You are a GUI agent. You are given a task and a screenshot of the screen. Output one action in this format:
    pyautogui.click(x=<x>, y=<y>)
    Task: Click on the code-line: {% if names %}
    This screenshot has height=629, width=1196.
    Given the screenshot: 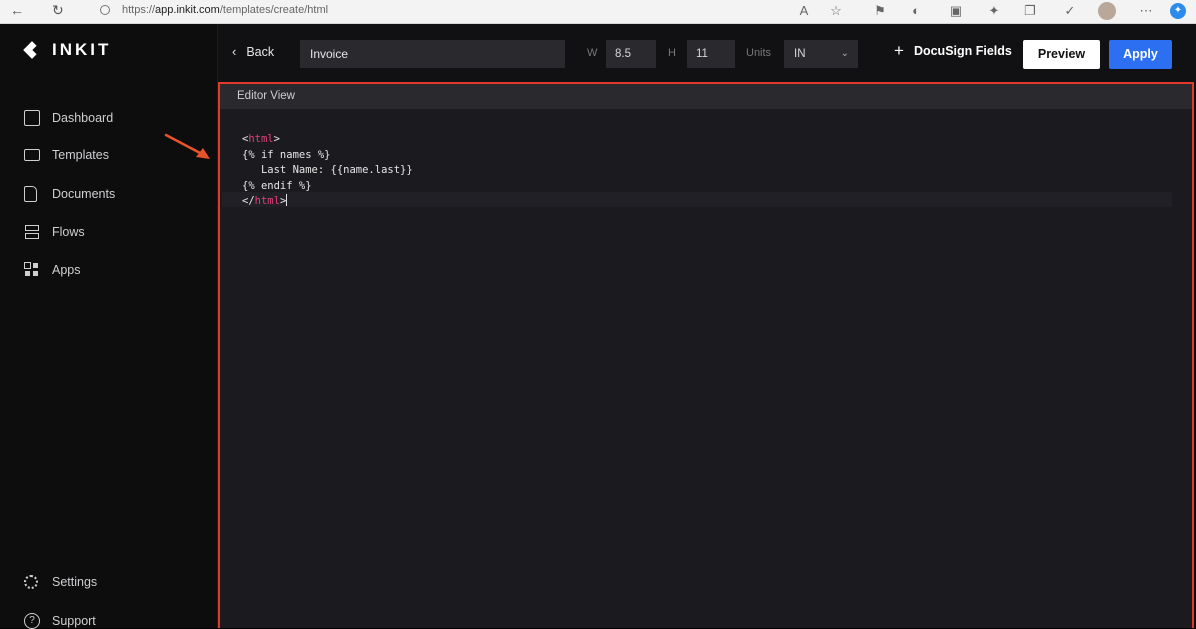 What is the action you would take?
    pyautogui.click(x=286, y=154)
    